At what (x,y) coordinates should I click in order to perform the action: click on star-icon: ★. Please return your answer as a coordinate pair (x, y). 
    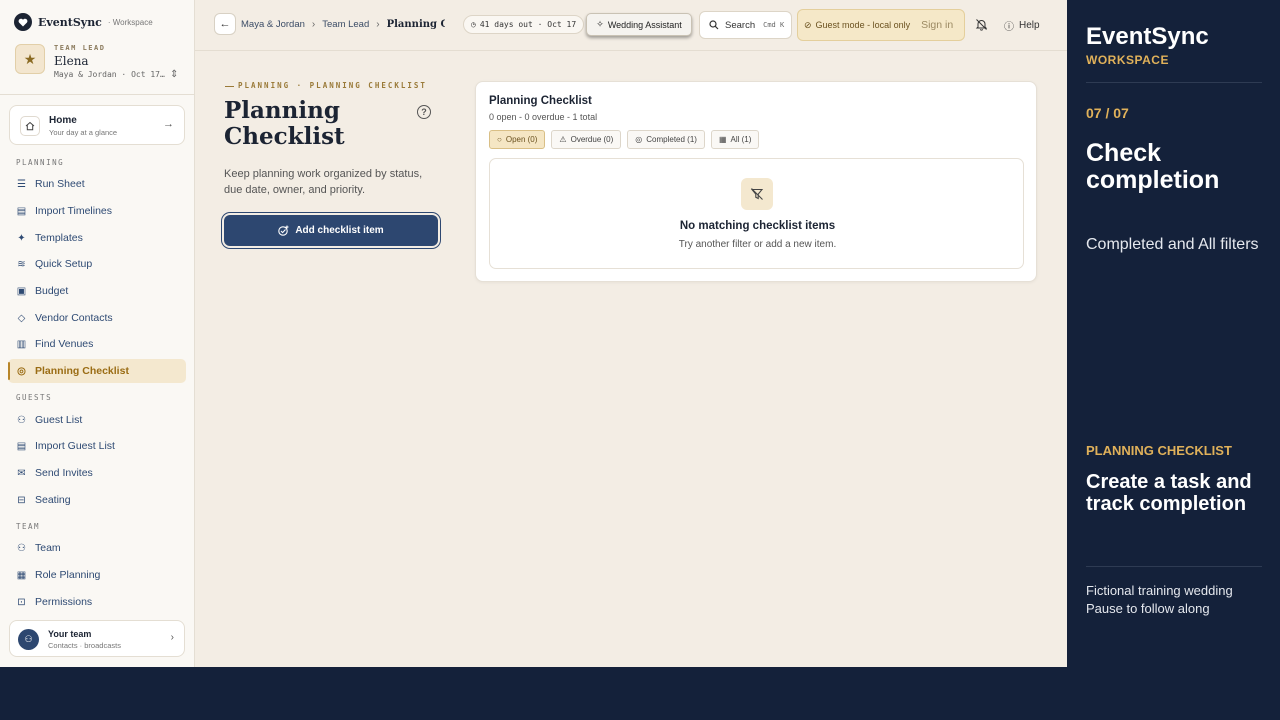
    Looking at the image, I should click on (30, 59).